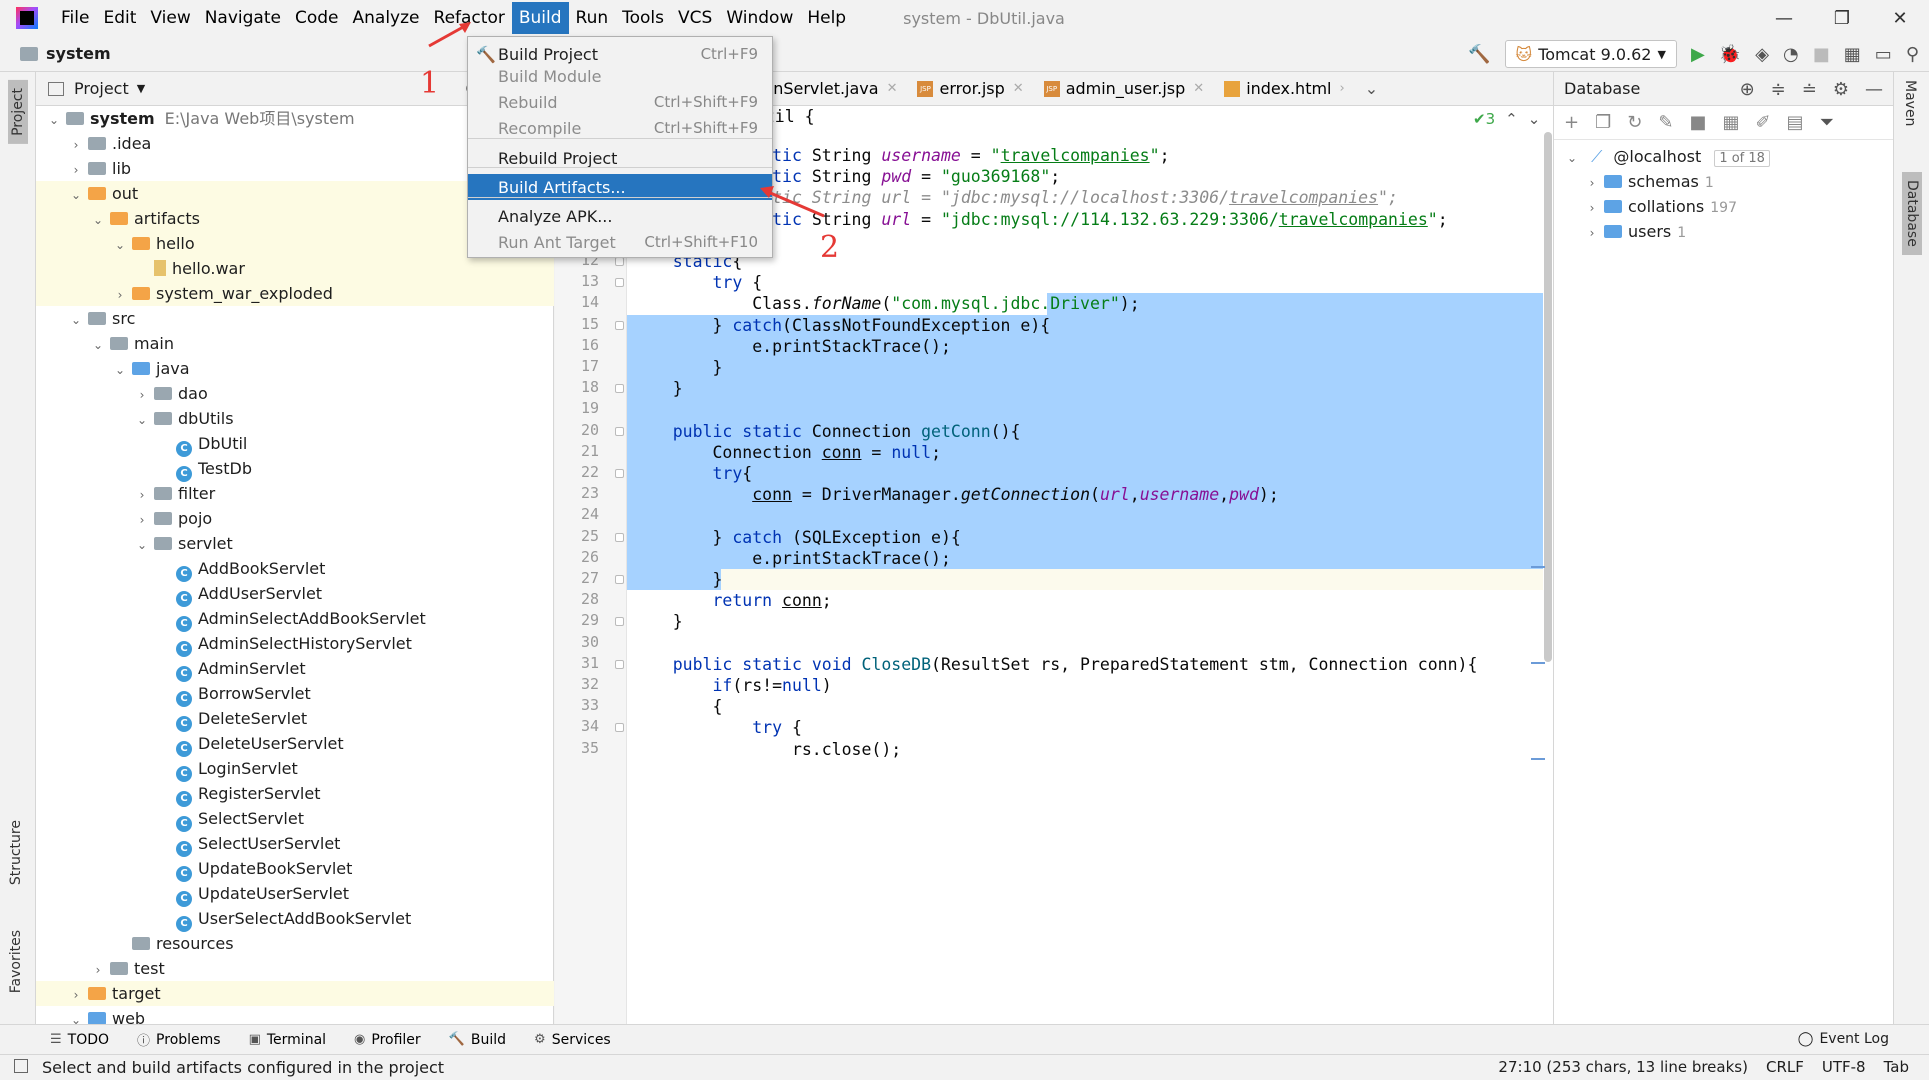  What do you see at coordinates (295, 919) in the screenshot?
I see `tree-item: C UserSelectAddBookServlet` at bounding box center [295, 919].